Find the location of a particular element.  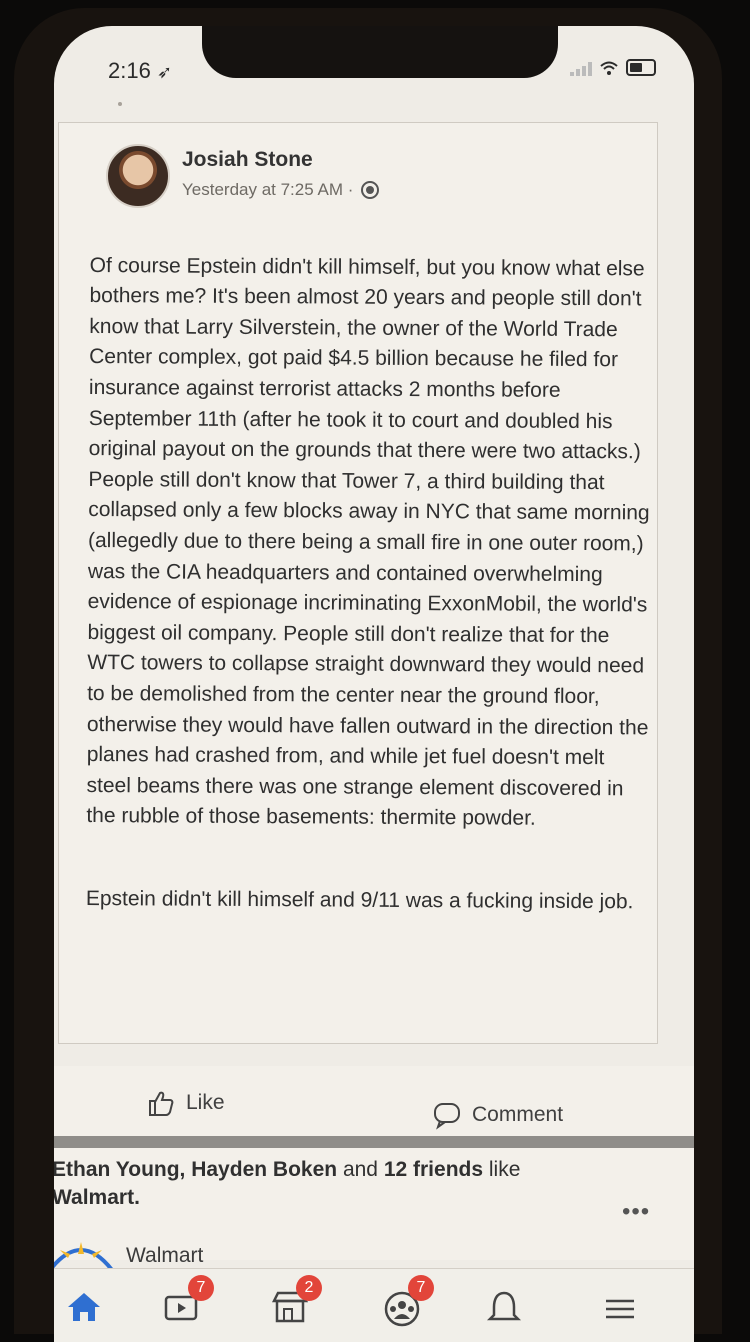

post-actions: Like Comment is located at coordinates (374, 1104).